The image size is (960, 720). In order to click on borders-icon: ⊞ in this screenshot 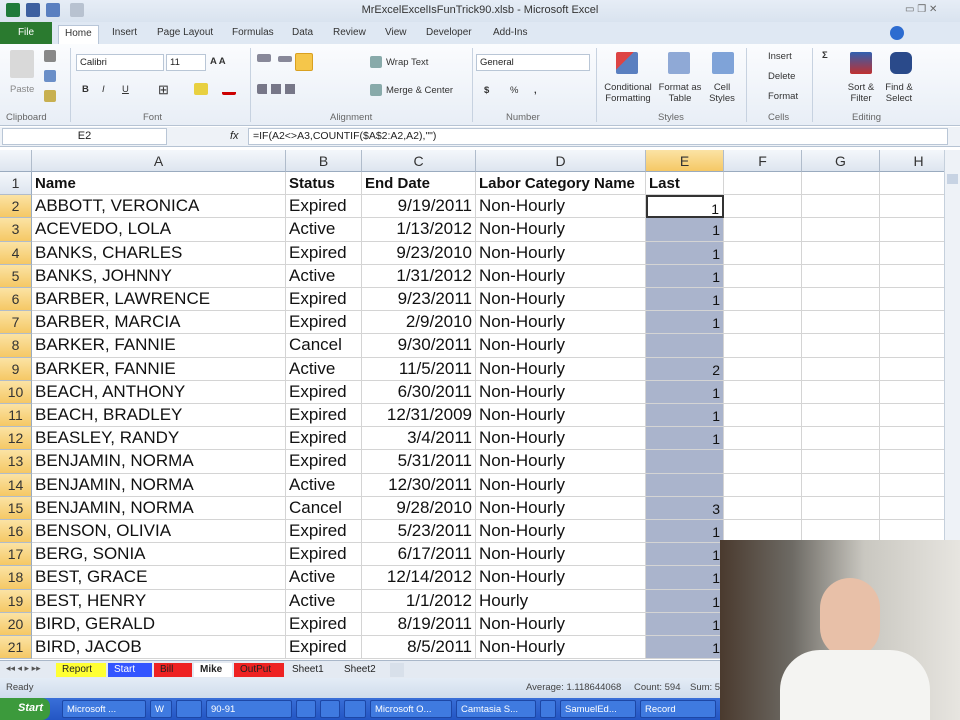, I will do `click(163, 90)`.